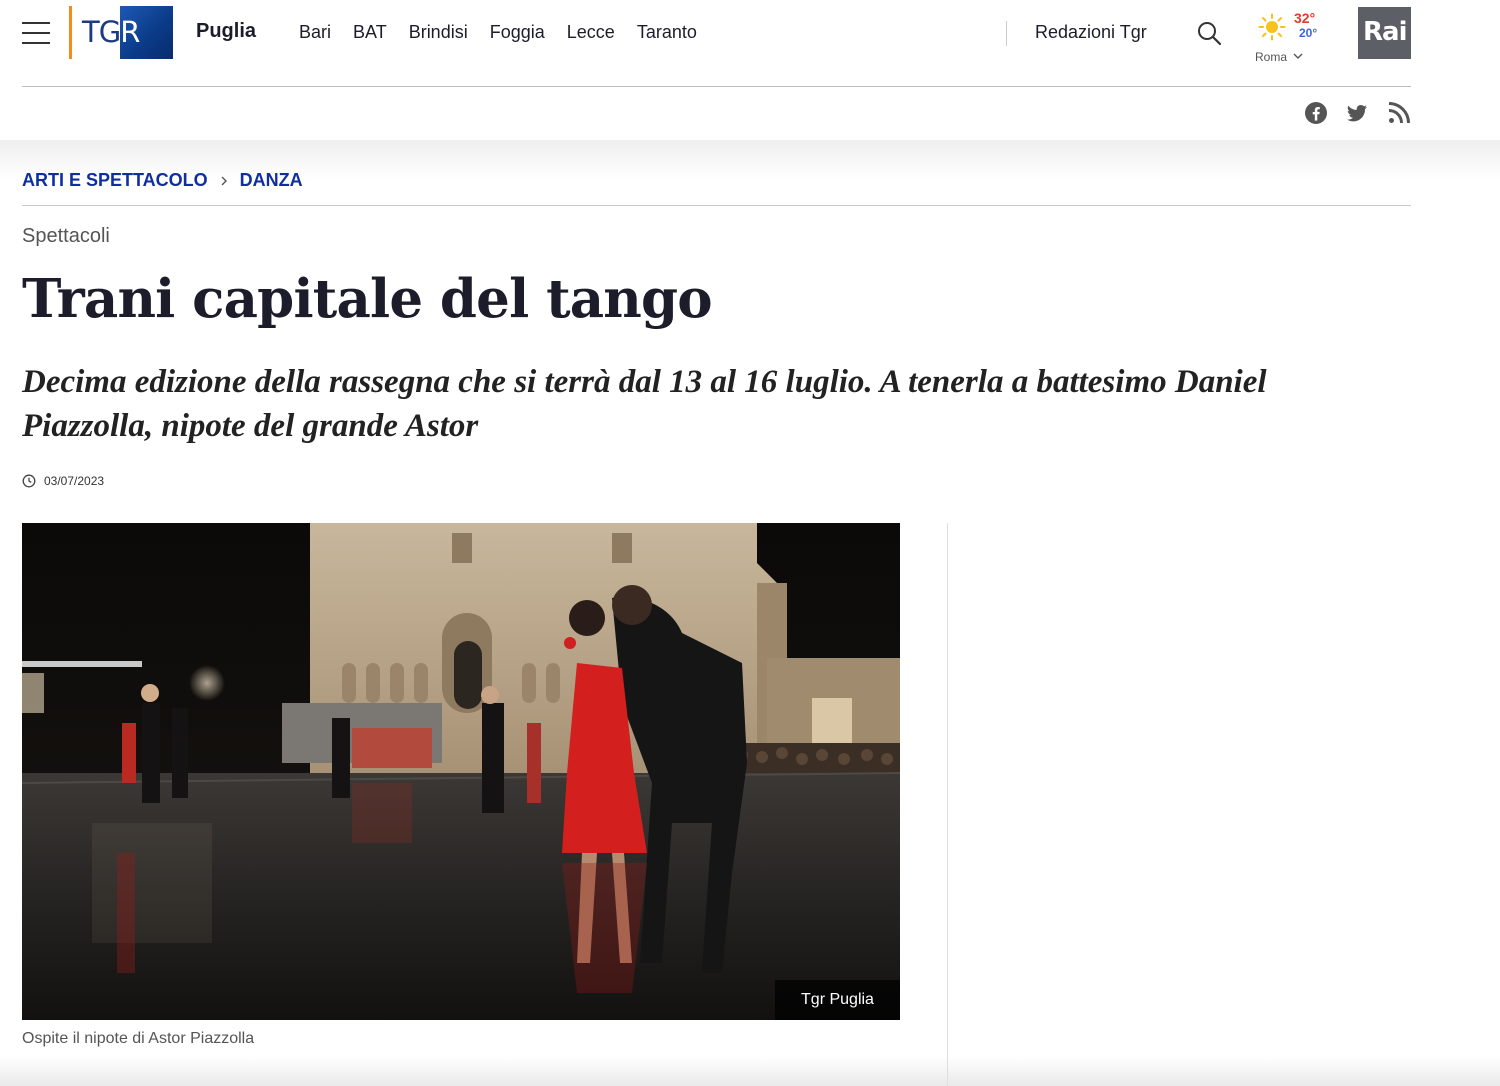 The height and width of the screenshot is (1086, 1500). Describe the element at coordinates (370, 32) in the screenshot. I see `city-link-bat: BAT` at that location.